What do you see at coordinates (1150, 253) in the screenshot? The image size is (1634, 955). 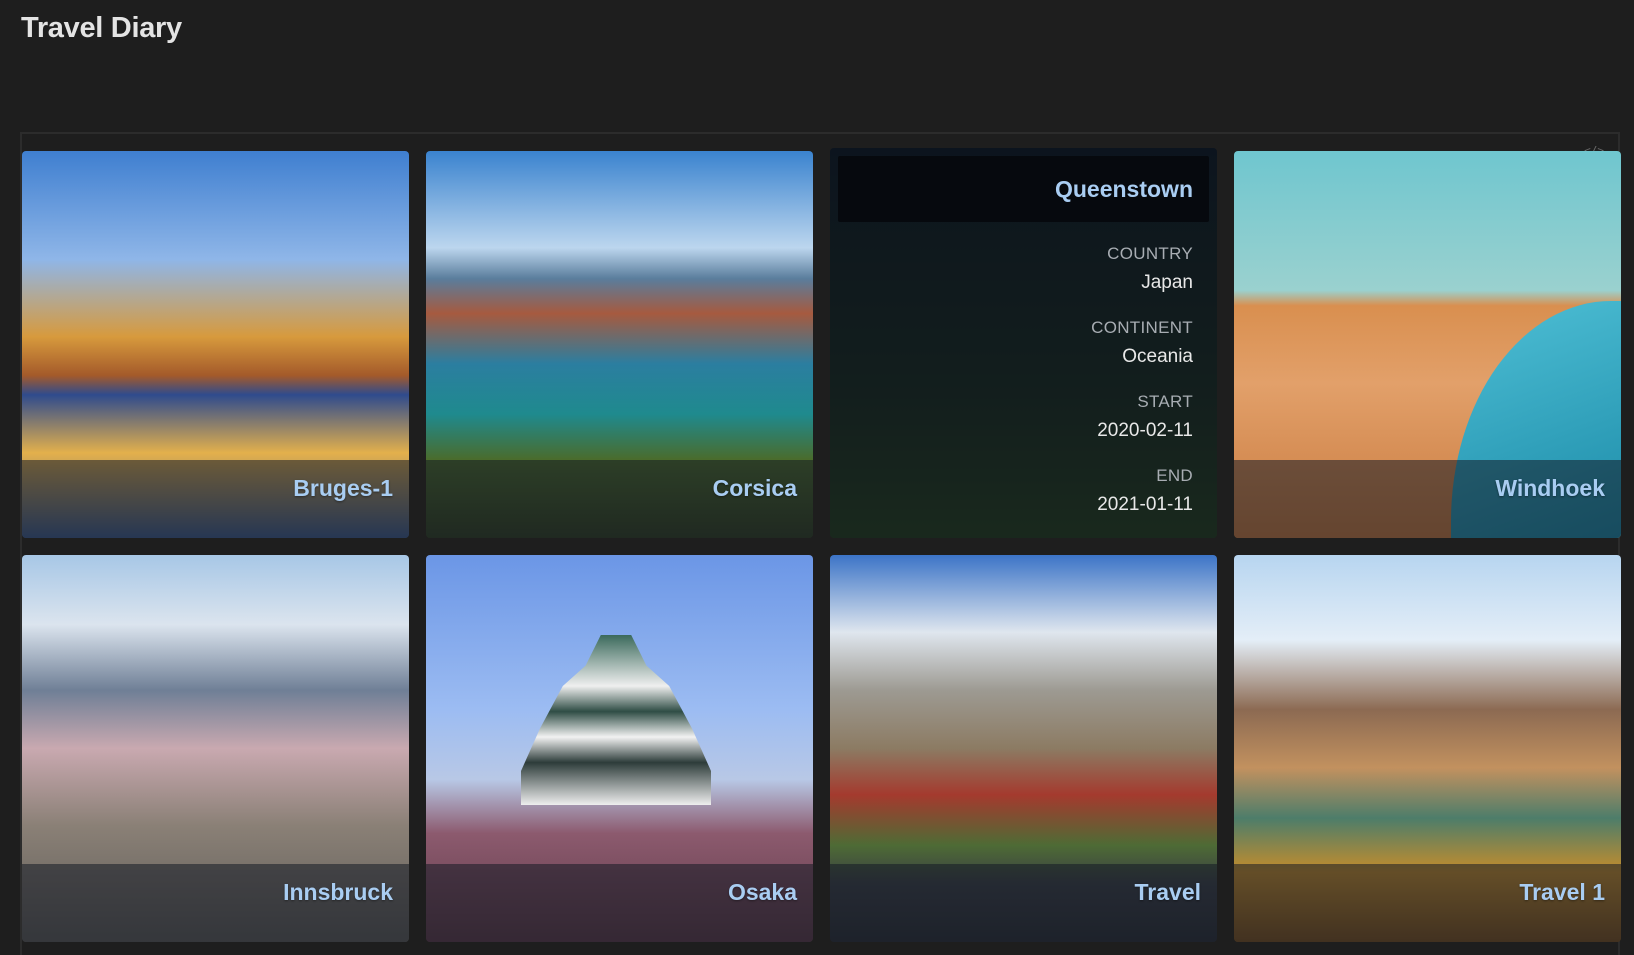 I see `field-label: COUNTRY` at bounding box center [1150, 253].